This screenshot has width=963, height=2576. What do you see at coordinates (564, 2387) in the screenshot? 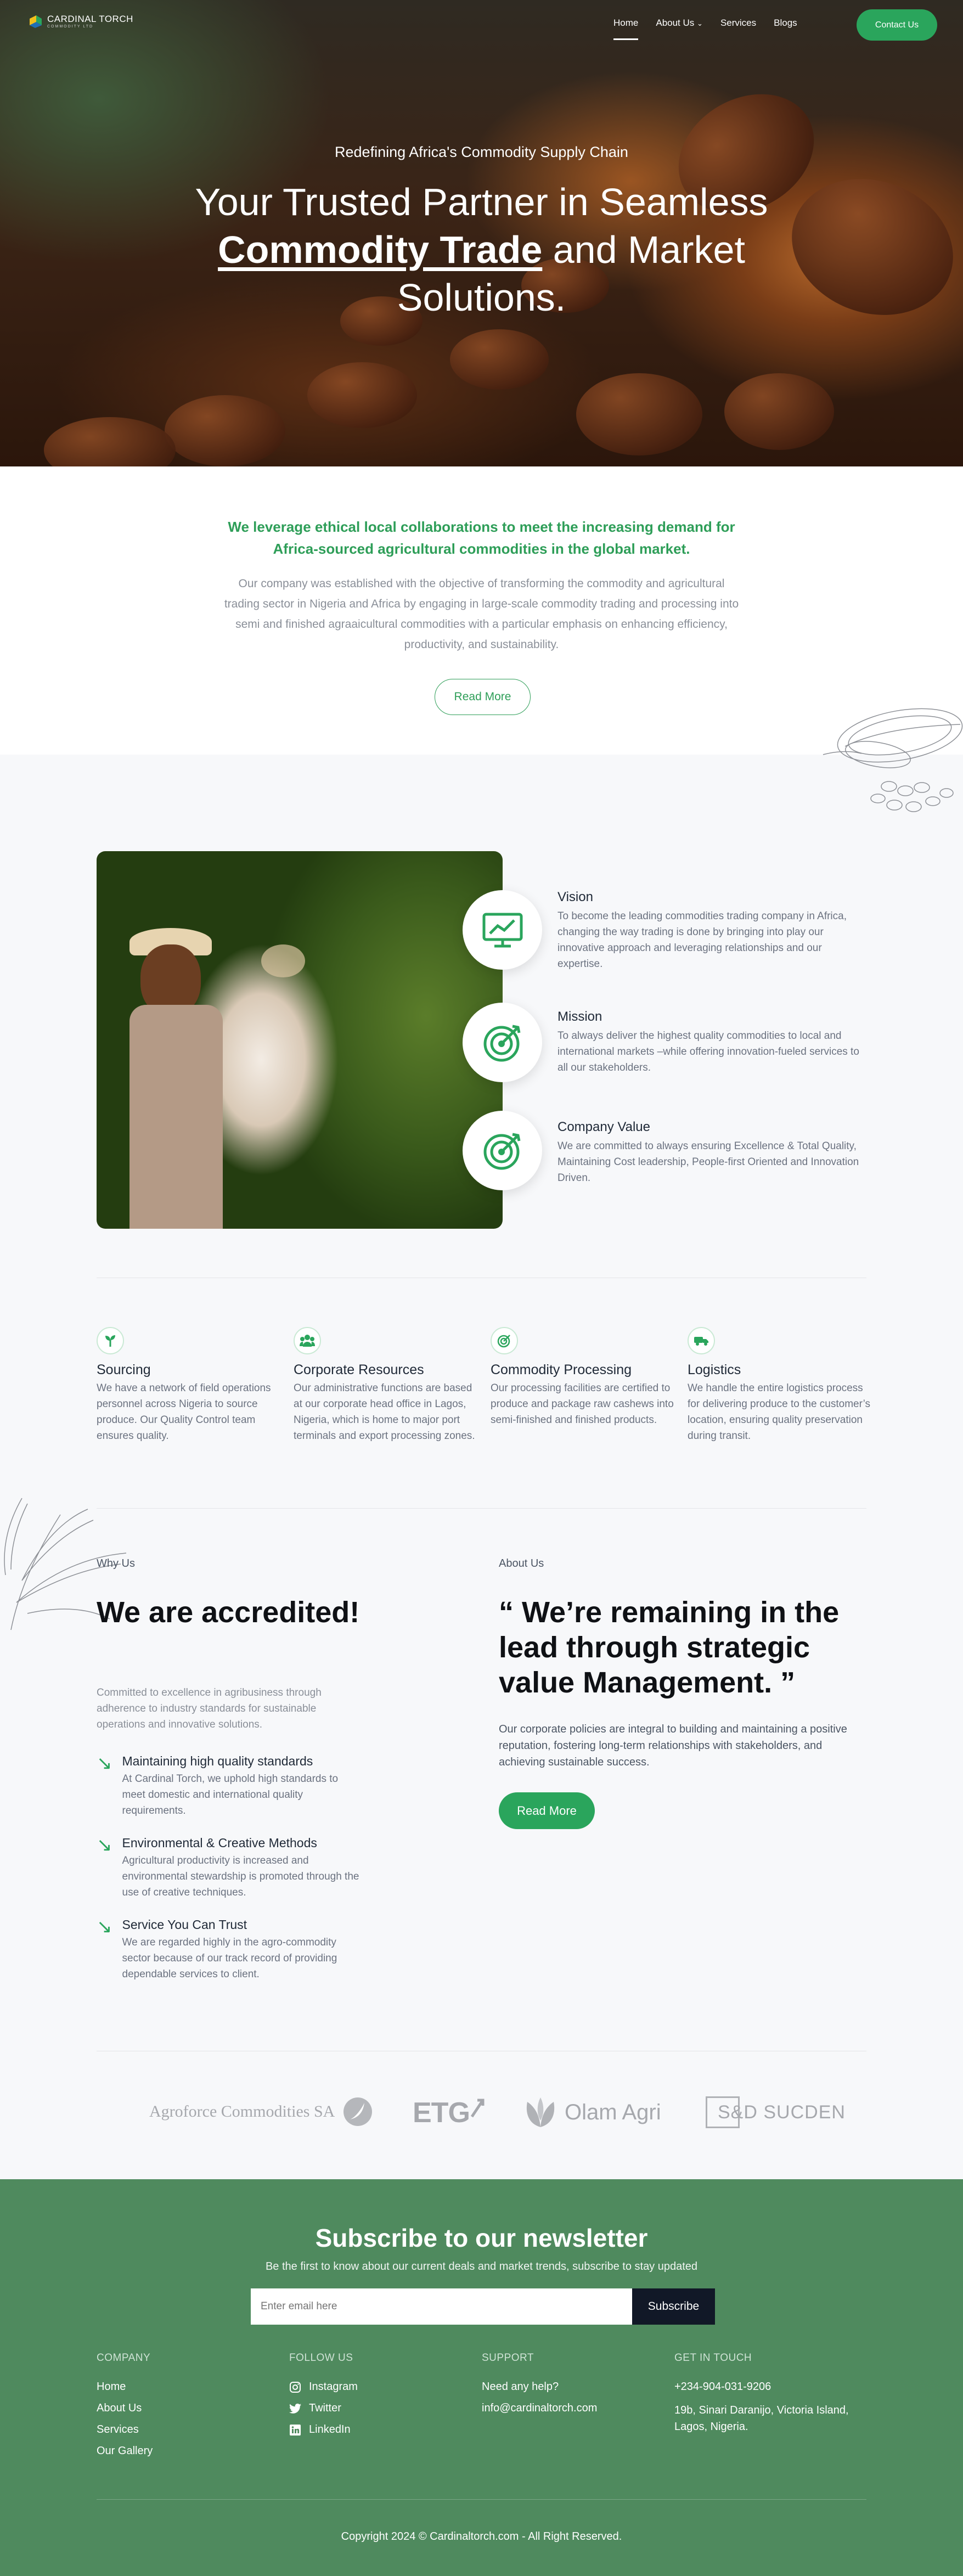
I see `footer-link-help: Need any help?` at bounding box center [564, 2387].